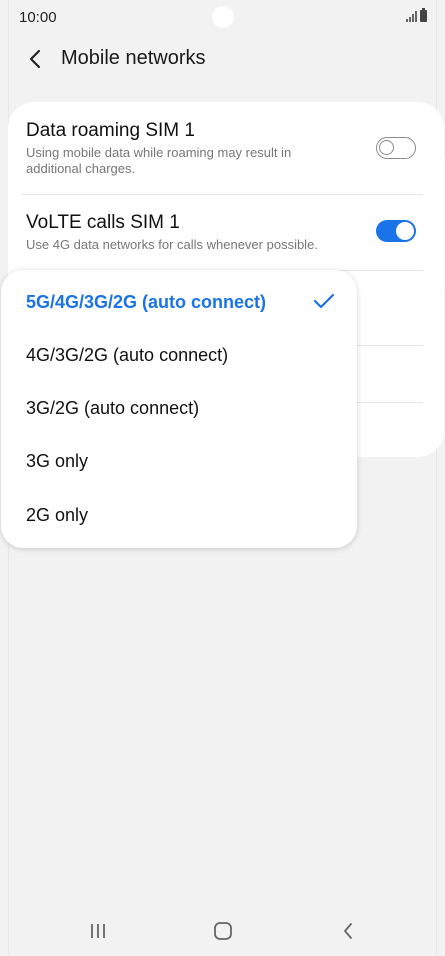  I want to click on status-time: 10:00, so click(38, 17).